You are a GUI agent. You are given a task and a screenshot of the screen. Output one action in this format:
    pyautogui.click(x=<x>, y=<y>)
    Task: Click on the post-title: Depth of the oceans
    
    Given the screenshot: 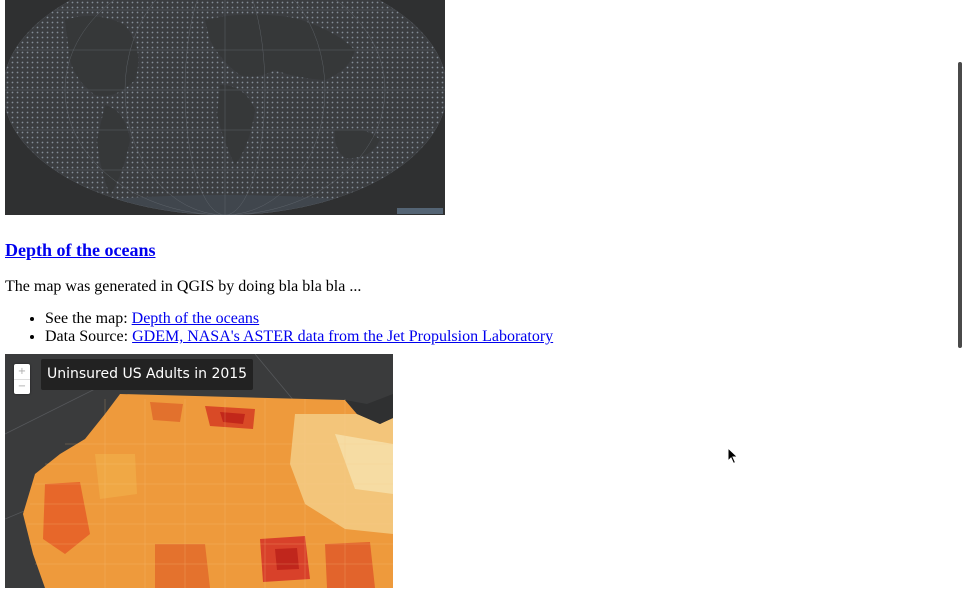 What is the action you would take?
    pyautogui.click(x=465, y=250)
    